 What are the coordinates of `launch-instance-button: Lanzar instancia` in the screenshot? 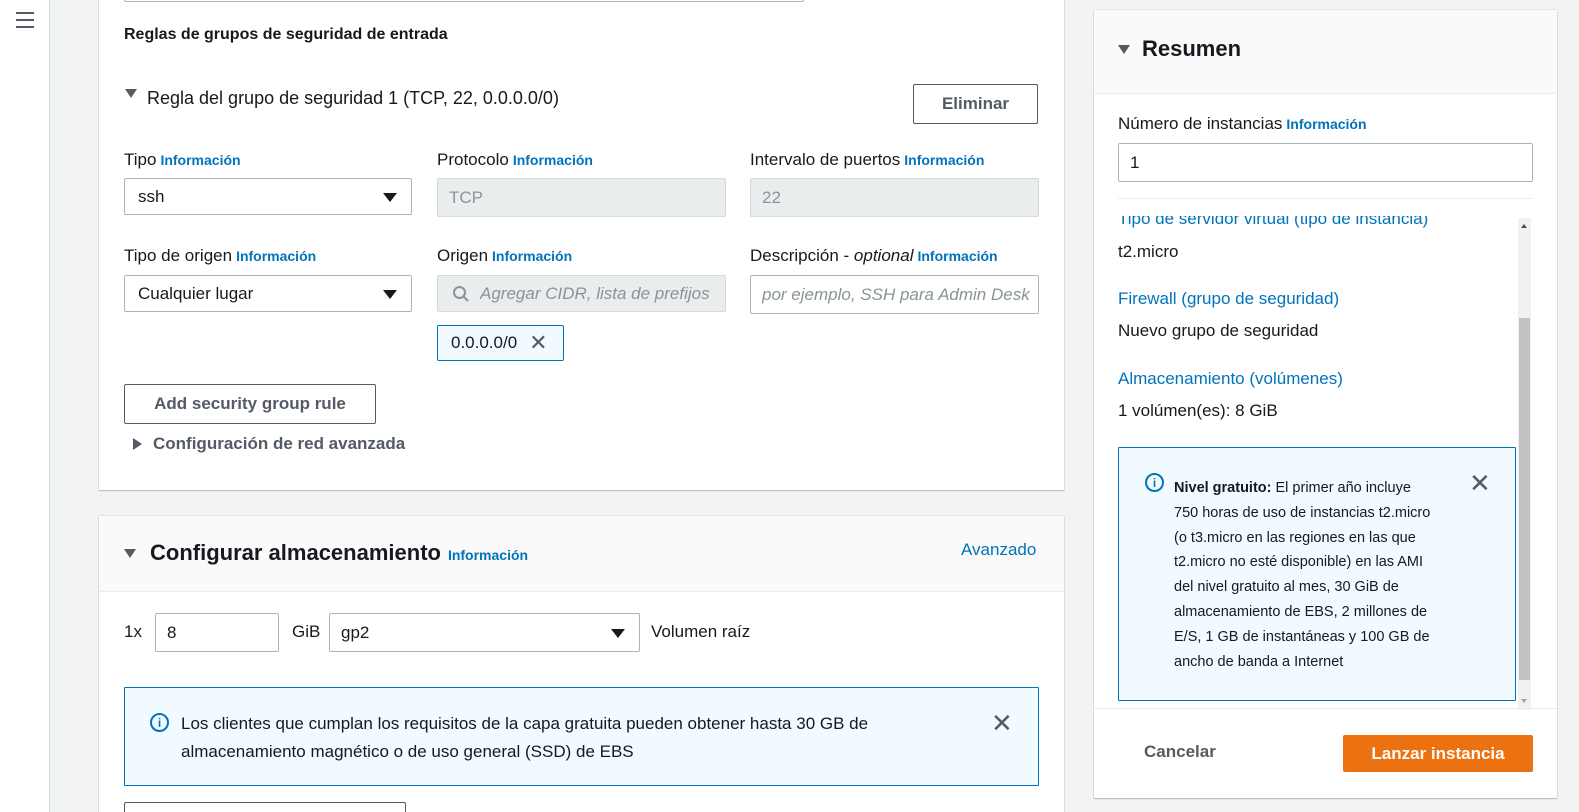 It's located at (1438, 753).